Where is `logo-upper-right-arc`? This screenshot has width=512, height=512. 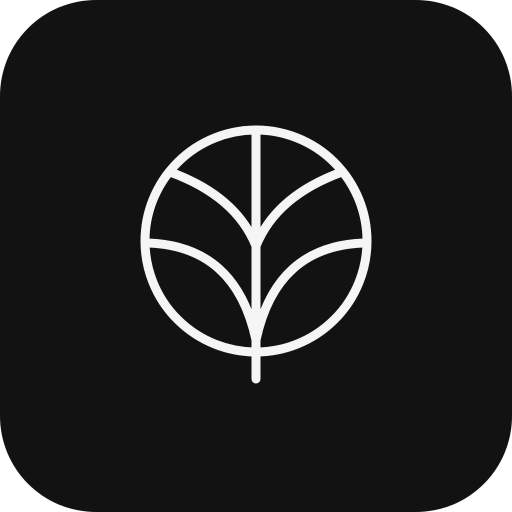
logo-upper-right-arc is located at coordinates (299, 209).